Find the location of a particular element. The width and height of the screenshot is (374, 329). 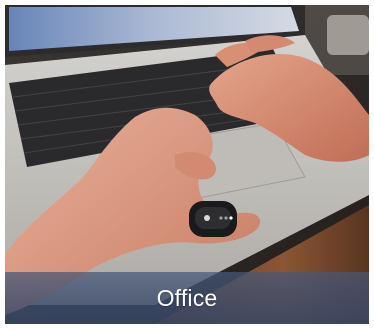

caption-label: Office is located at coordinates (187, 297).